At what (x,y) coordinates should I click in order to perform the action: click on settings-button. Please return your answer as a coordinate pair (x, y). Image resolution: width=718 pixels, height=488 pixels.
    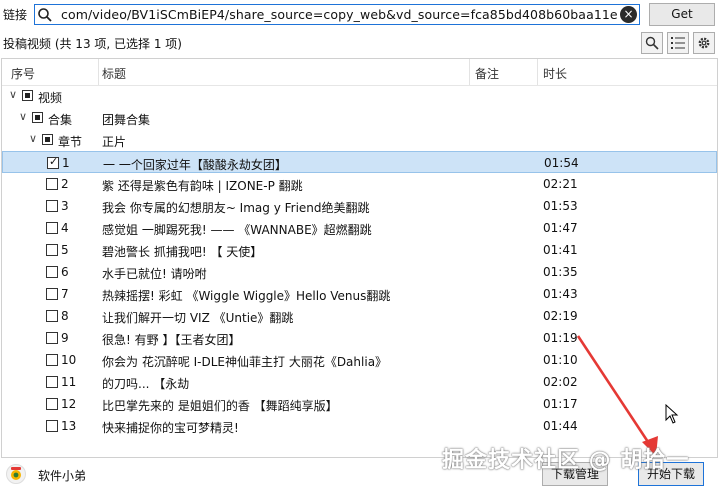
    Looking at the image, I should click on (704, 43).